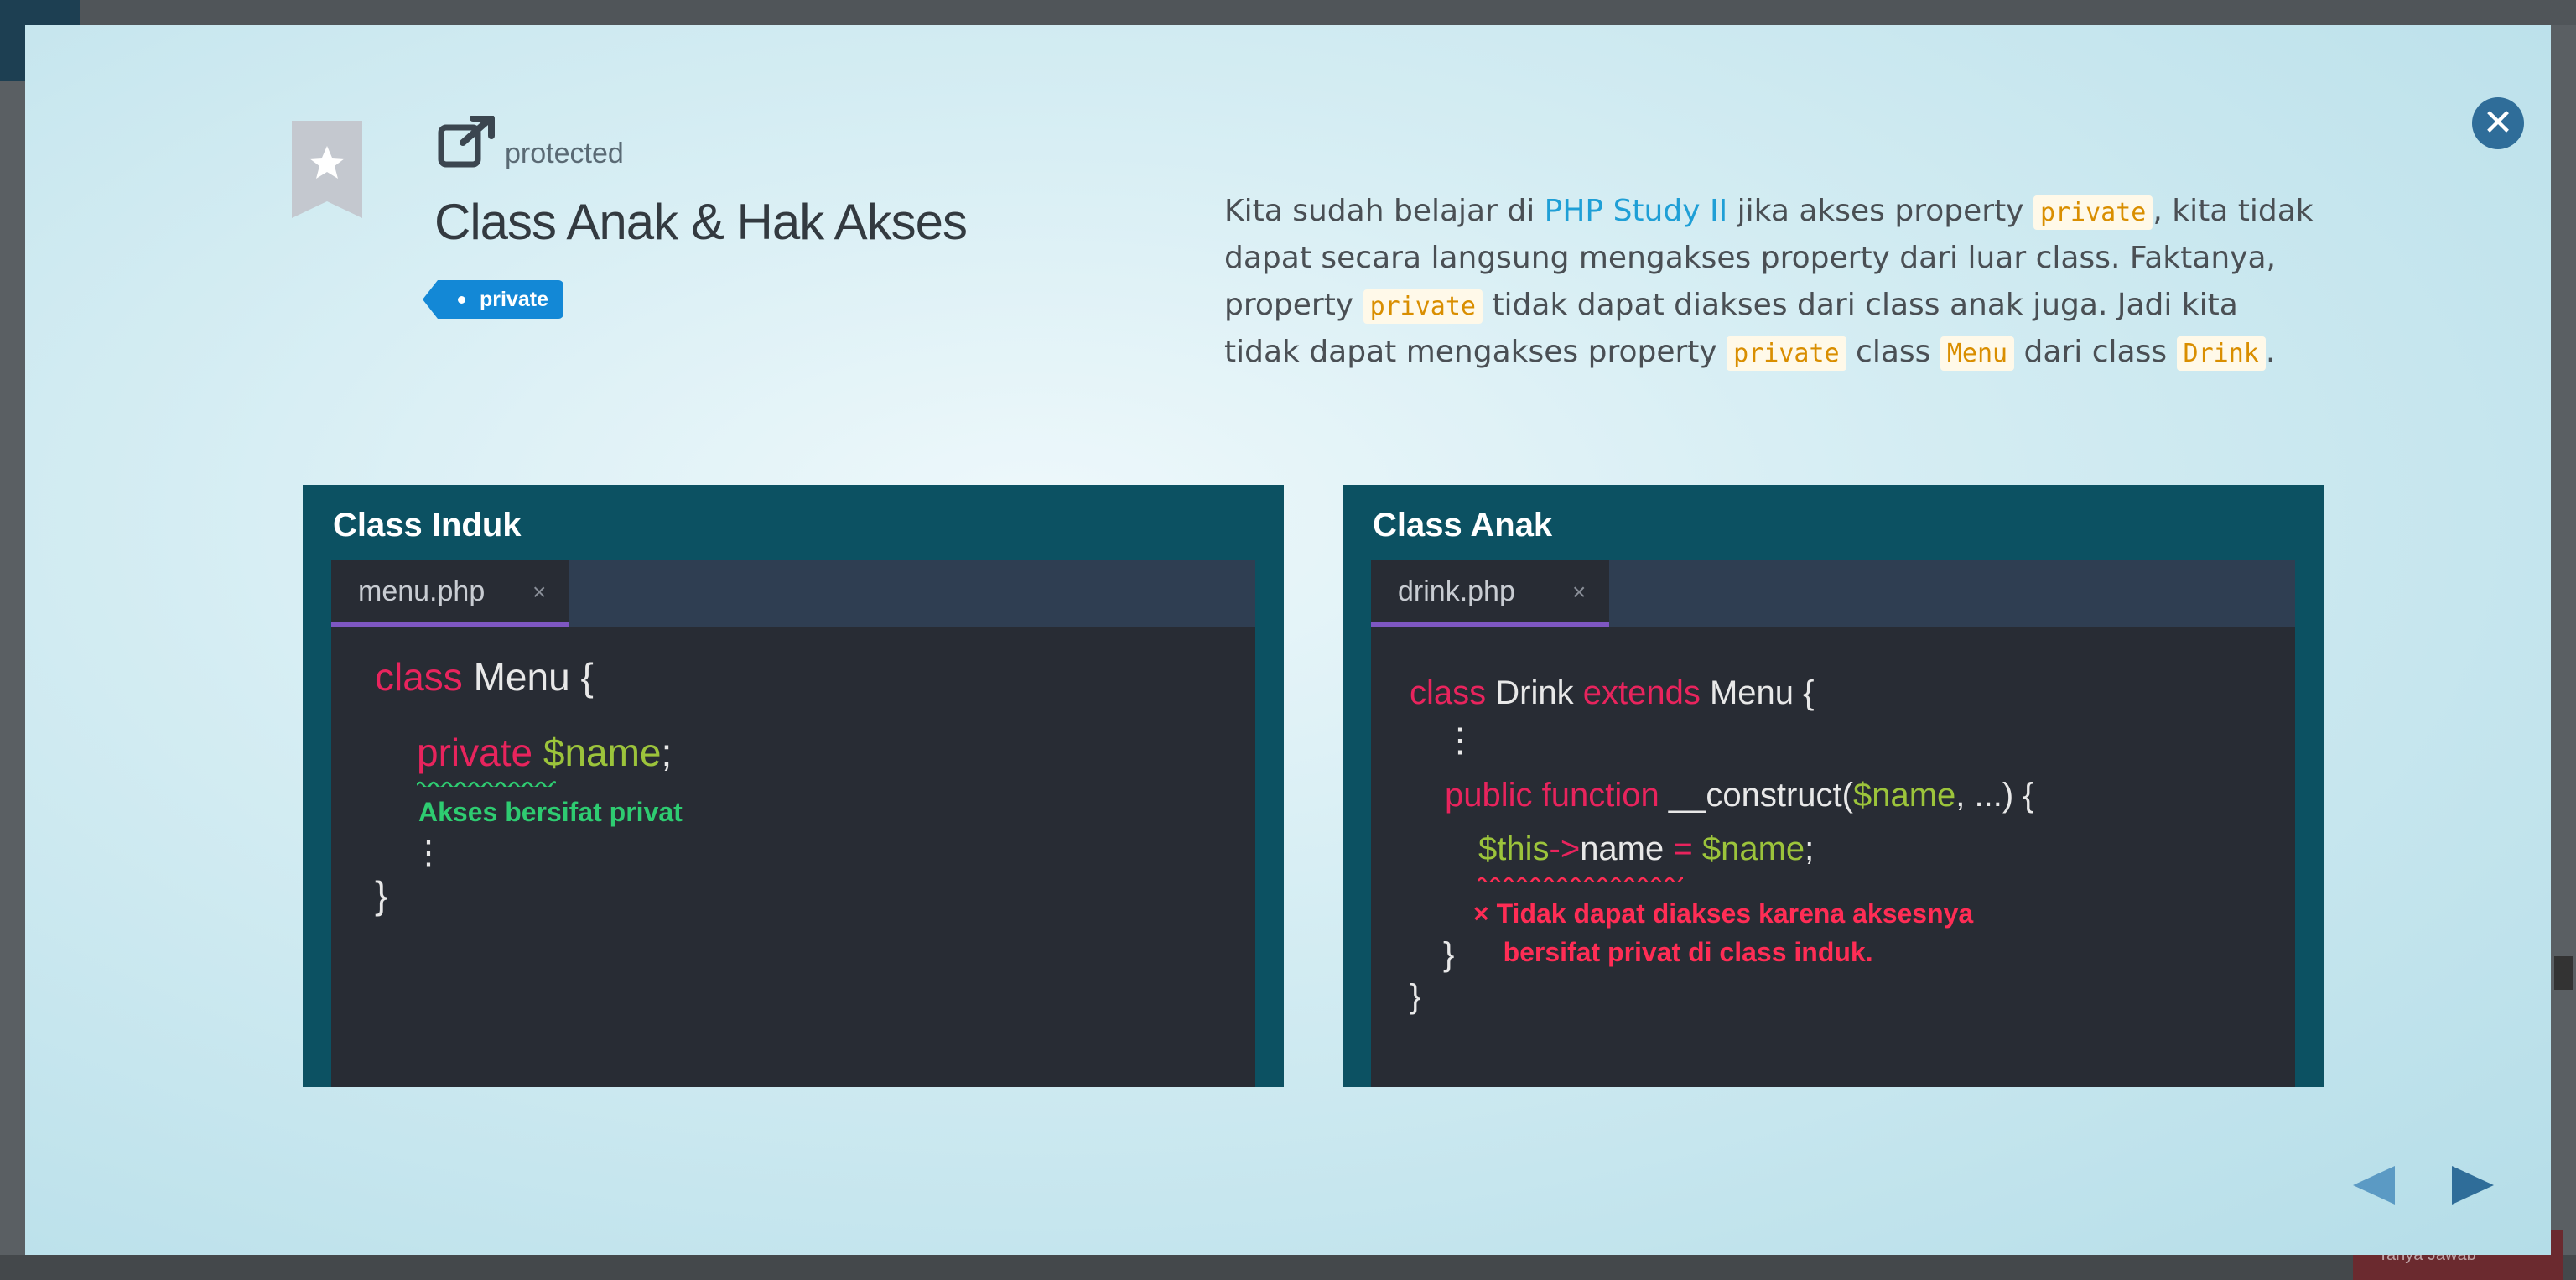  Describe the element at coordinates (327, 169) in the screenshot. I see `bookmark-icon` at that location.